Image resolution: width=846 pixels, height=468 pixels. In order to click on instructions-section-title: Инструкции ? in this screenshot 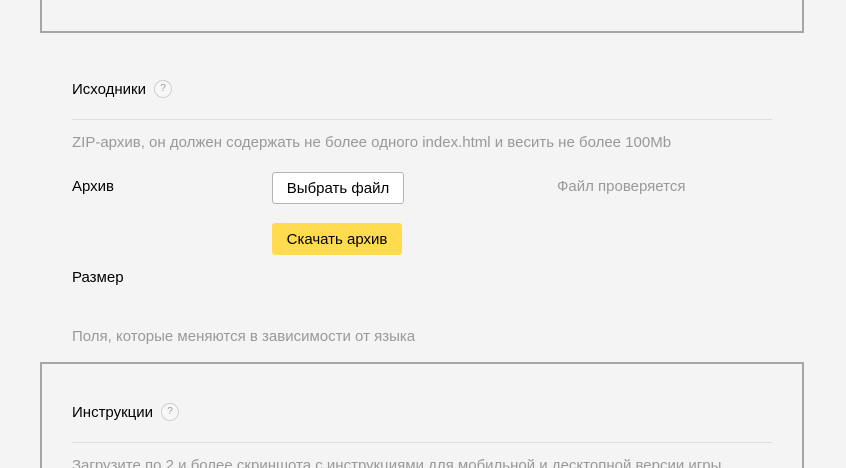, I will do `click(126, 412)`.